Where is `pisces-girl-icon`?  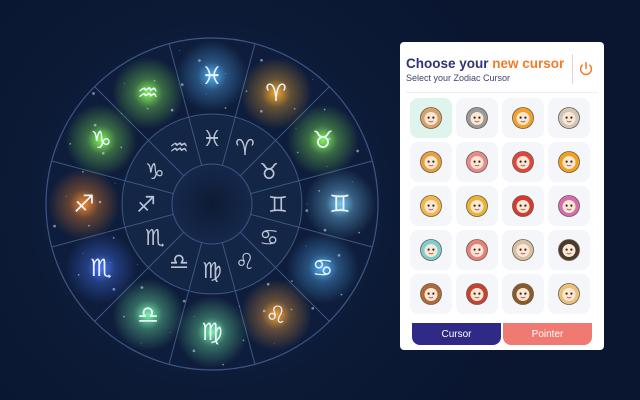
pisces-girl-icon is located at coordinates (477, 250).